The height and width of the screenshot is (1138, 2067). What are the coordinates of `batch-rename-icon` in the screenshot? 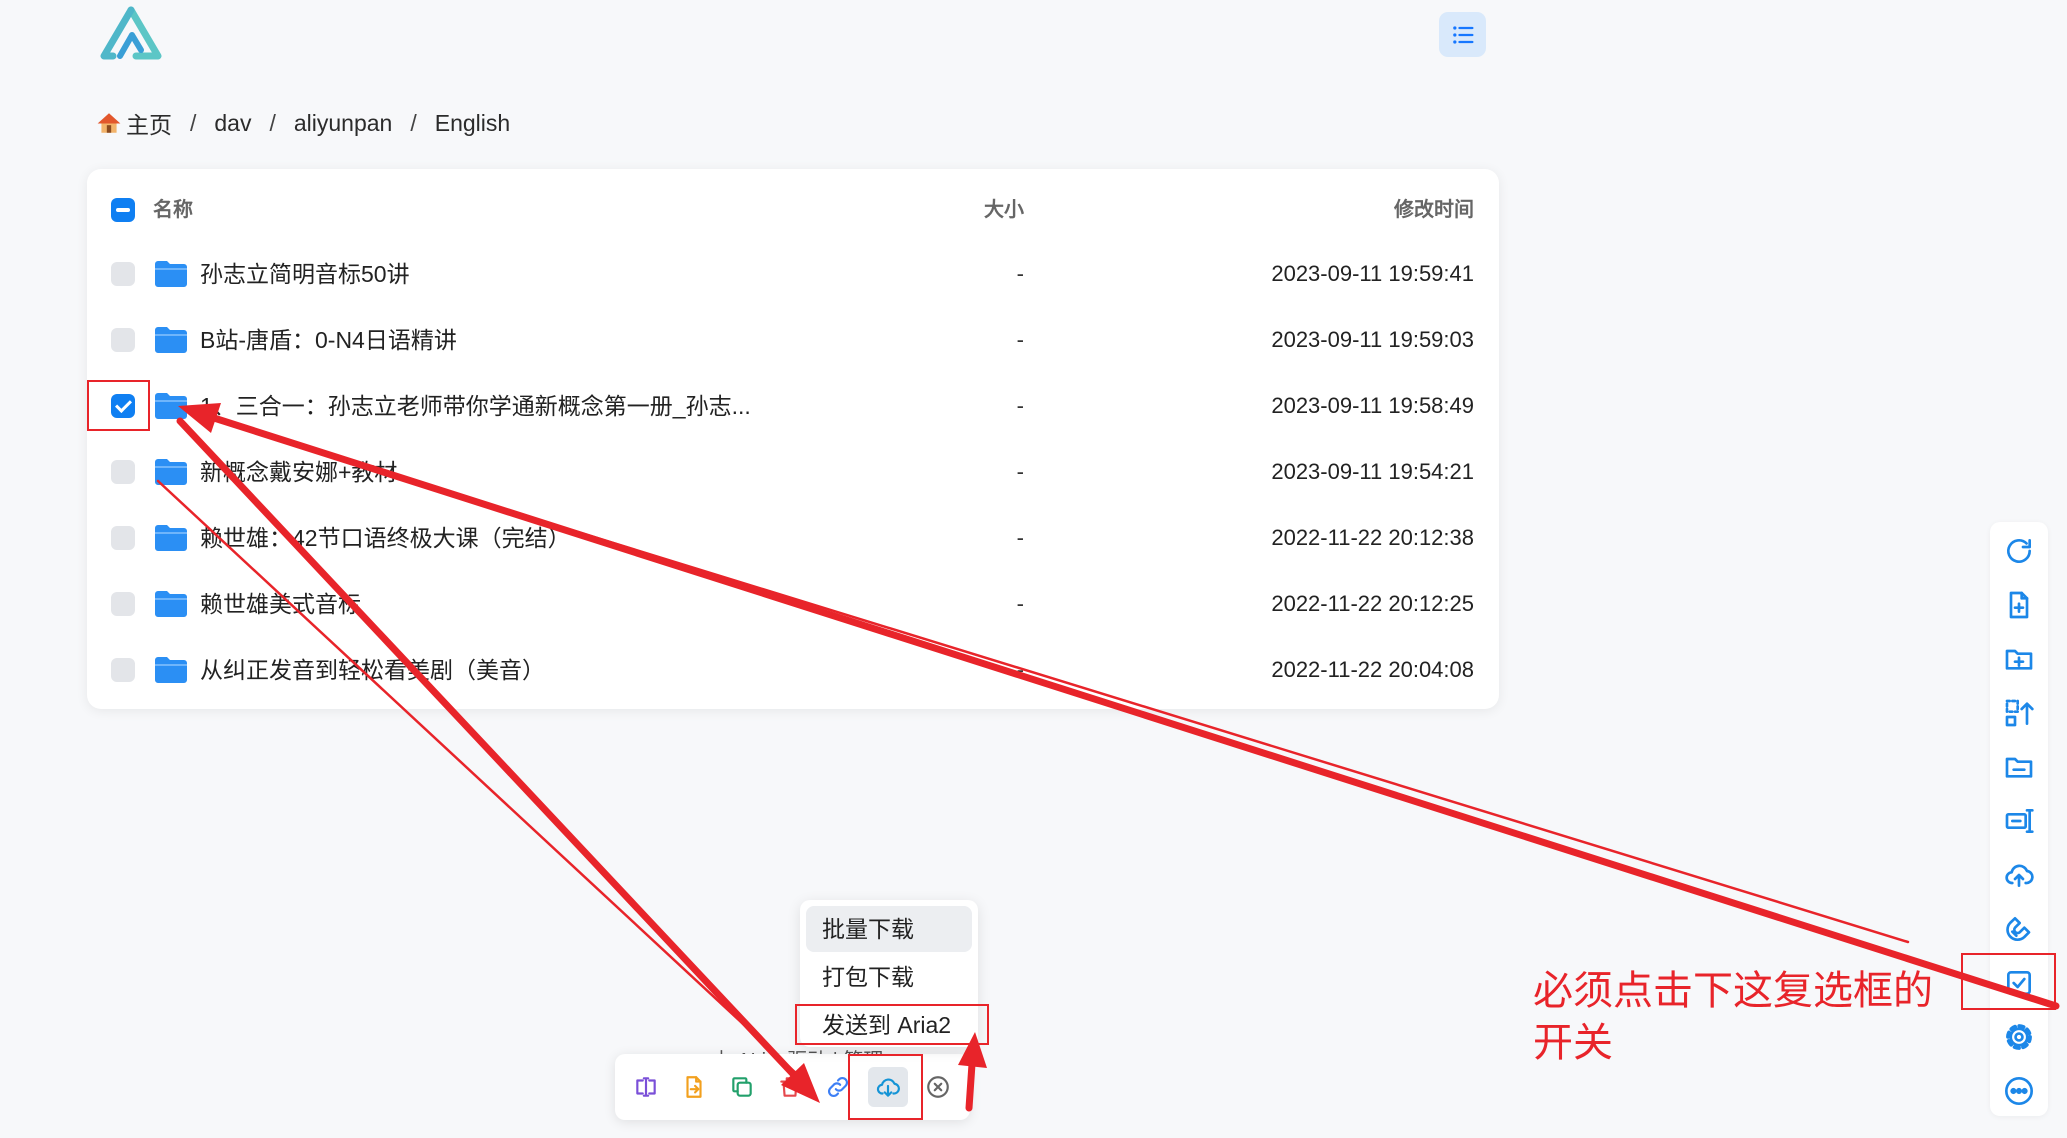 It's located at (2019, 821).